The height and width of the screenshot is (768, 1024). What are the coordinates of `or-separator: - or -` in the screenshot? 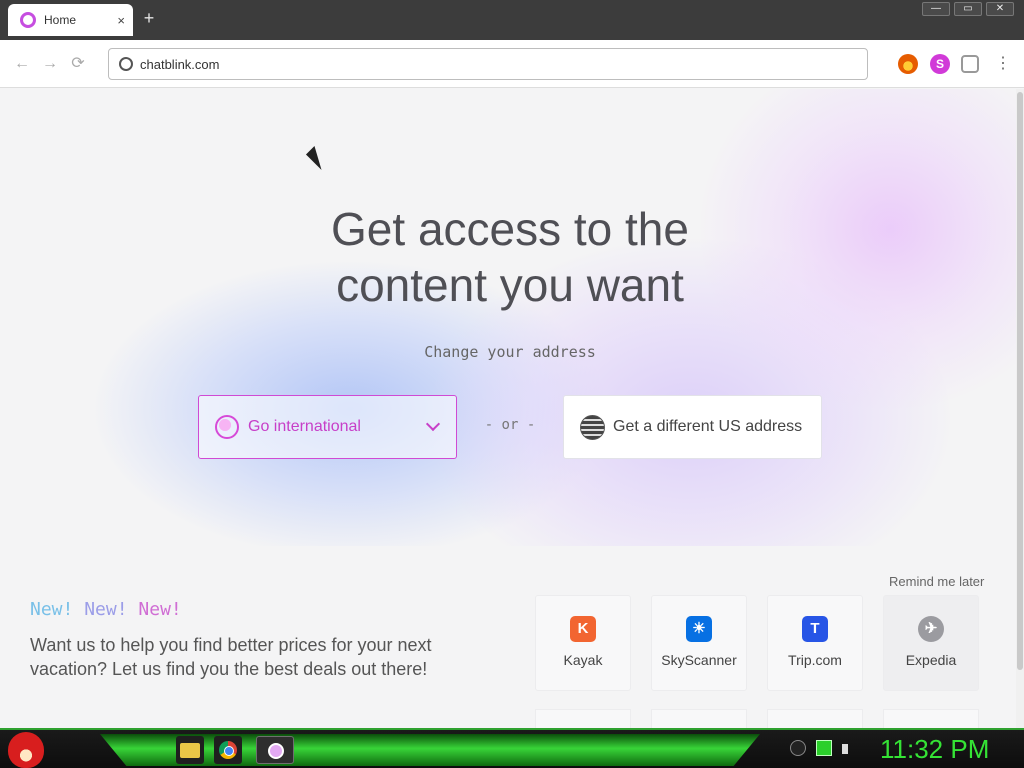 It's located at (510, 425).